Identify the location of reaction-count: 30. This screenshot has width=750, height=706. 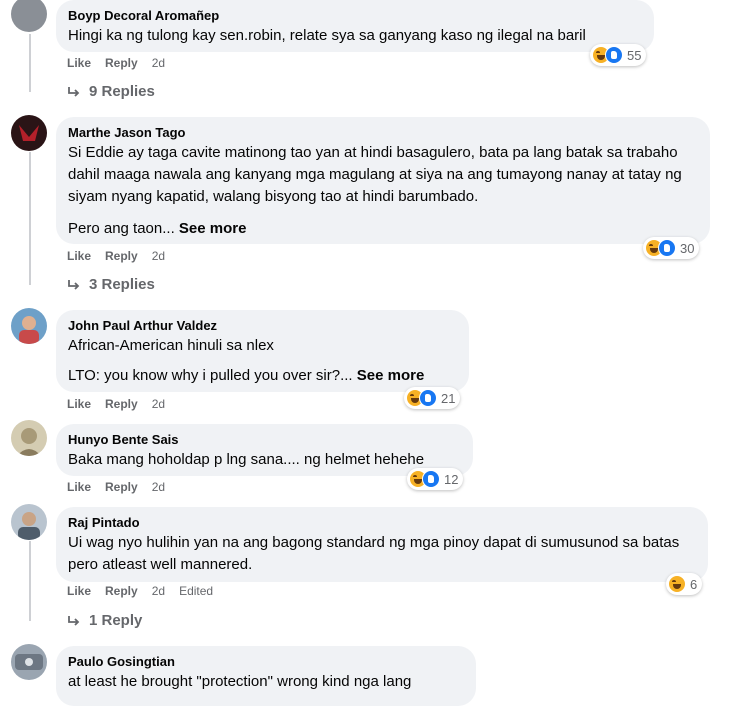
(687, 248).